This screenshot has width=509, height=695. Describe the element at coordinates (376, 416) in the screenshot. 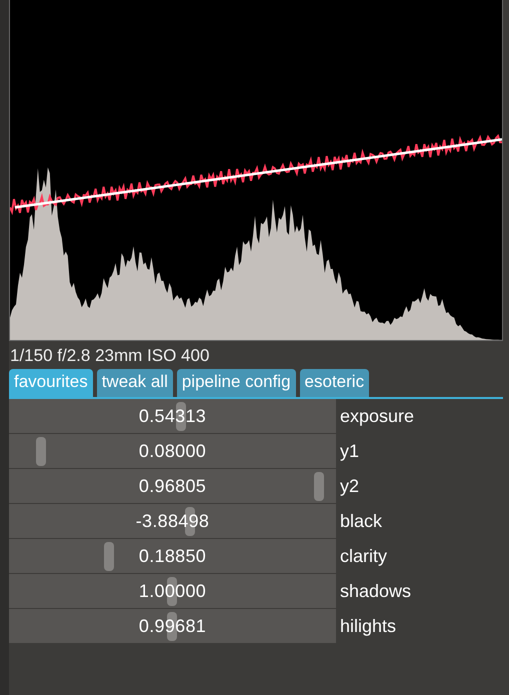

I see `parameter-label: exposure` at that location.